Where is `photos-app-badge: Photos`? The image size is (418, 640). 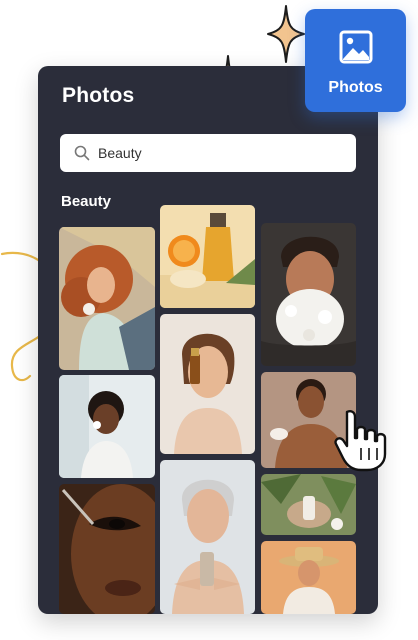 photos-app-badge: Photos is located at coordinates (355, 60).